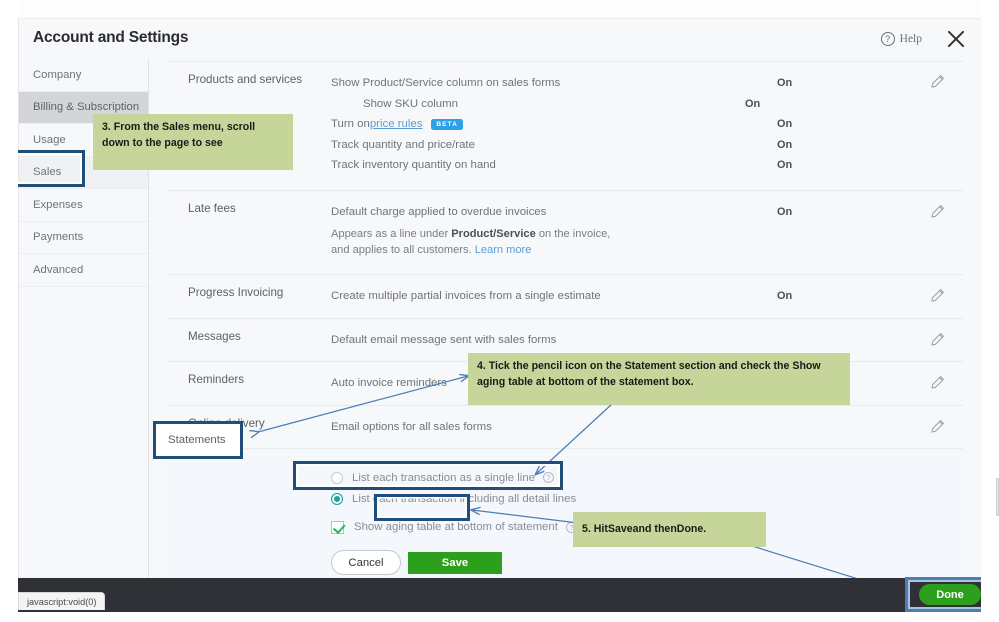  Describe the element at coordinates (499, 9) in the screenshot. I see `page-top-margin` at that location.